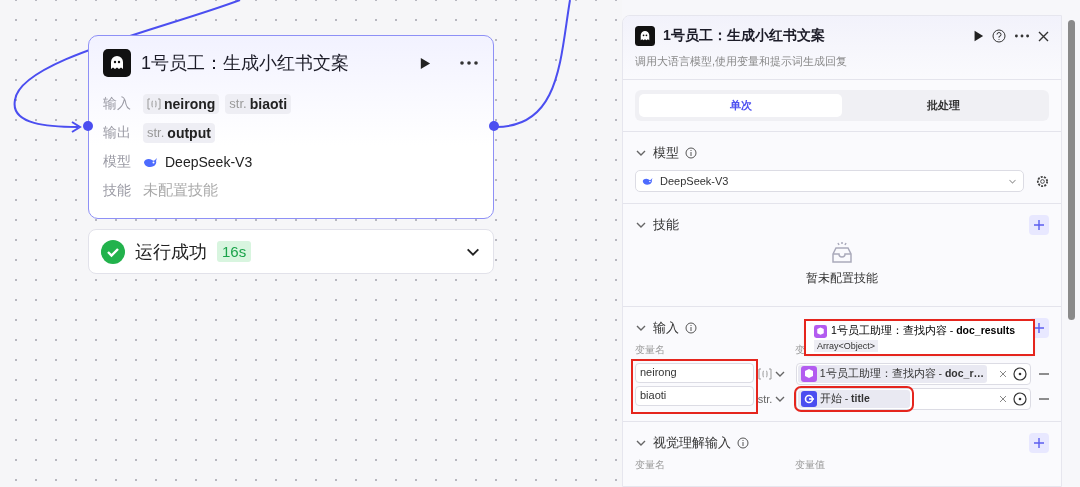 This screenshot has width=1080, height=487. I want to click on output-port, so click(494, 126).